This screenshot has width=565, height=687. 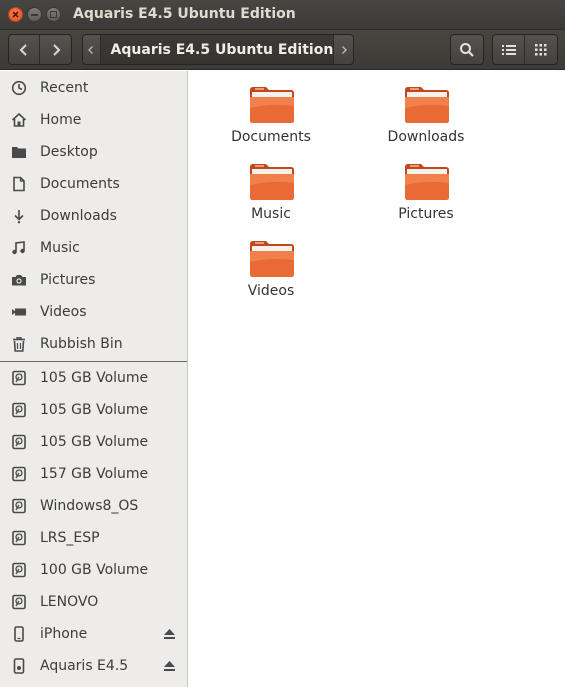 I want to click on sidebar-item-rubbish-bin: Rubbish Bin, so click(x=93, y=344).